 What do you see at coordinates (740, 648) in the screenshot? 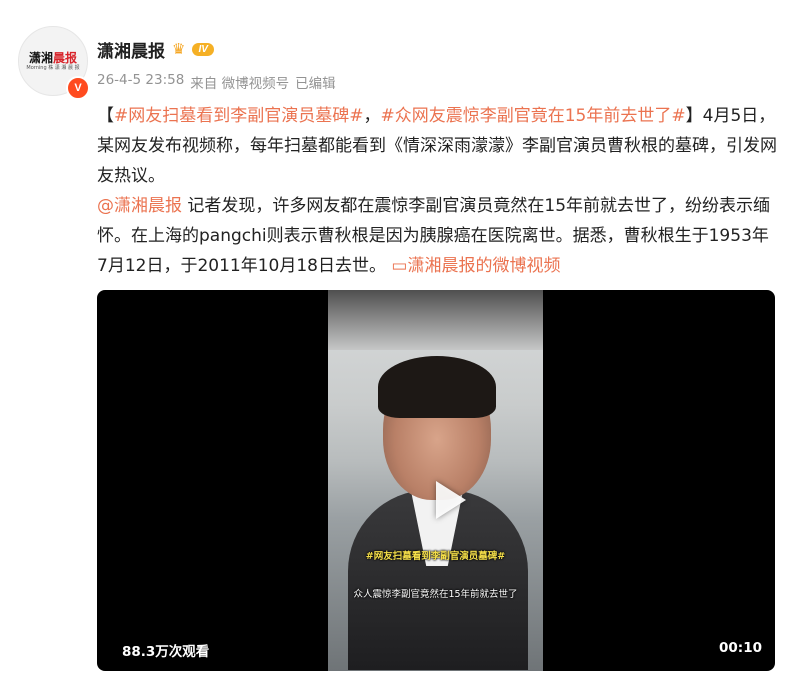
I see `video-duration: 00:10` at bounding box center [740, 648].